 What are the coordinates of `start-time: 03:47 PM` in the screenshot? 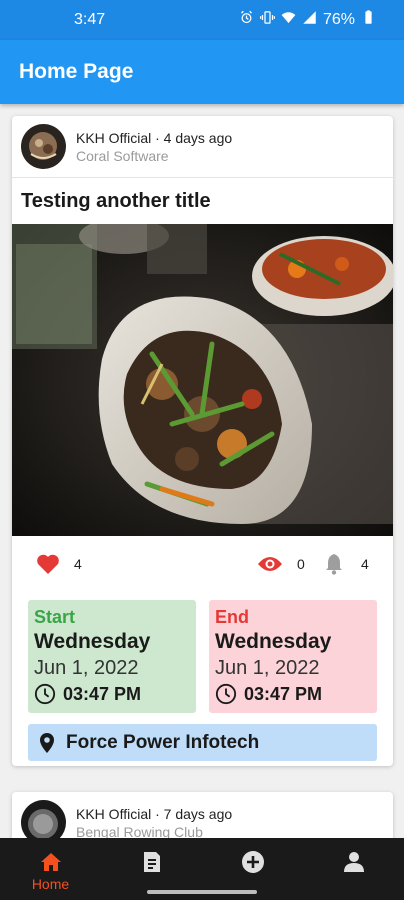 It's located at (102, 693).